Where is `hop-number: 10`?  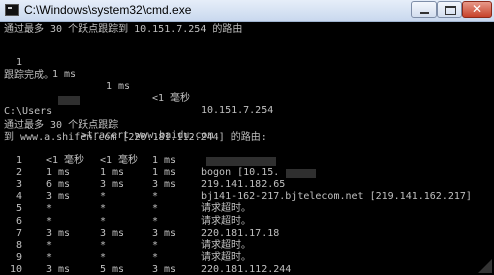
hop-number: 10 is located at coordinates (16, 269).